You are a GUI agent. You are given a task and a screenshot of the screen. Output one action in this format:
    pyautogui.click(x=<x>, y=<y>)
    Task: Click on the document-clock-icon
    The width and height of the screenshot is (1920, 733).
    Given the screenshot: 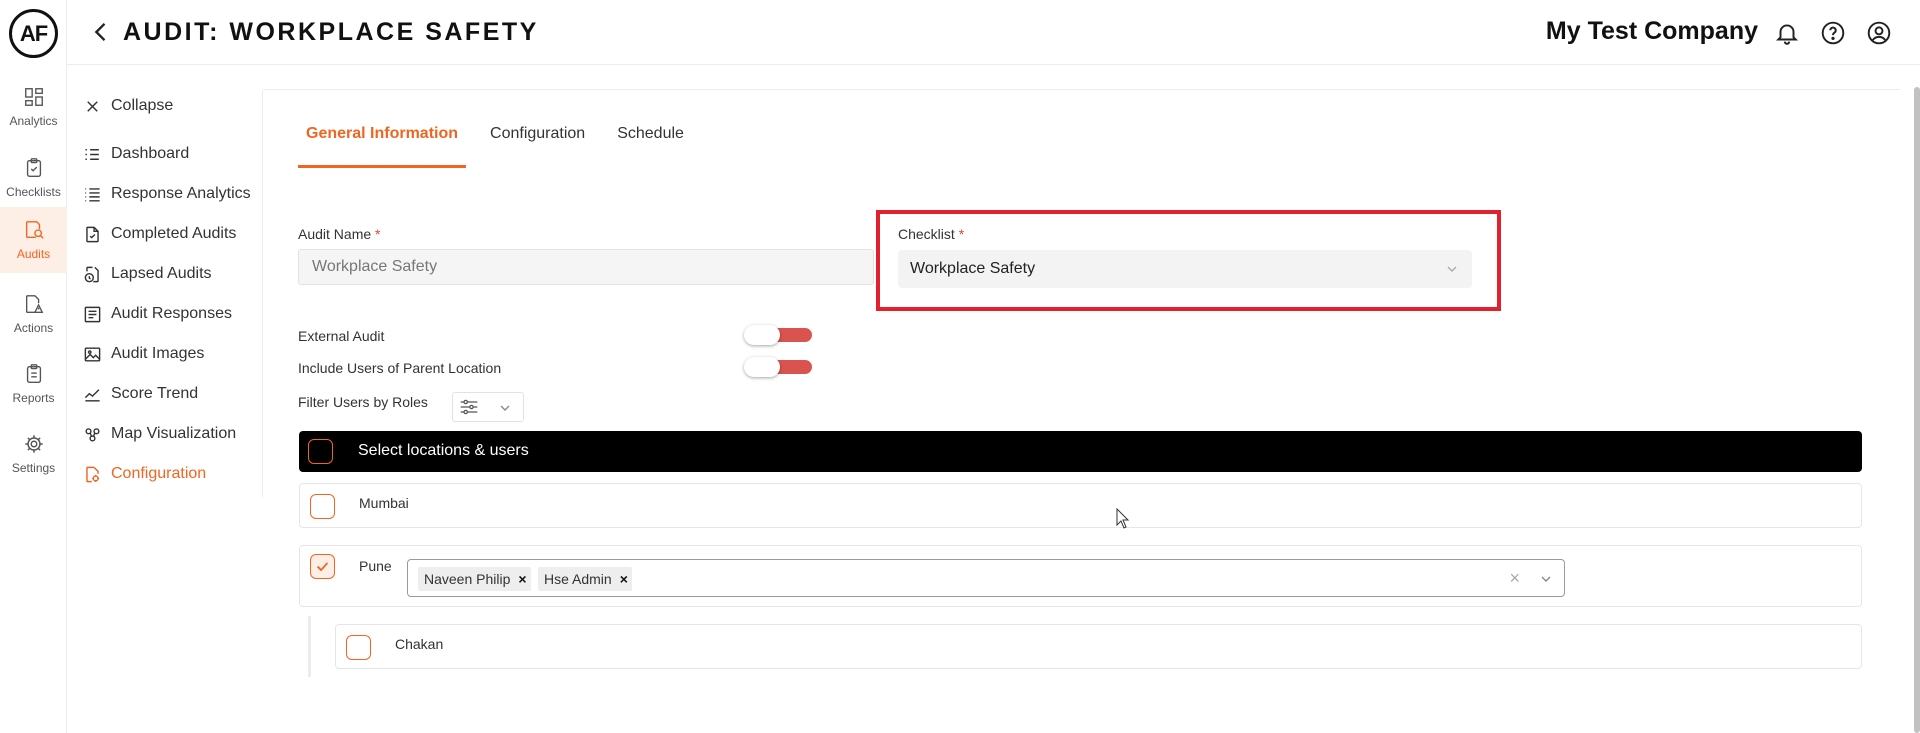 What is the action you would take?
    pyautogui.click(x=91, y=274)
    